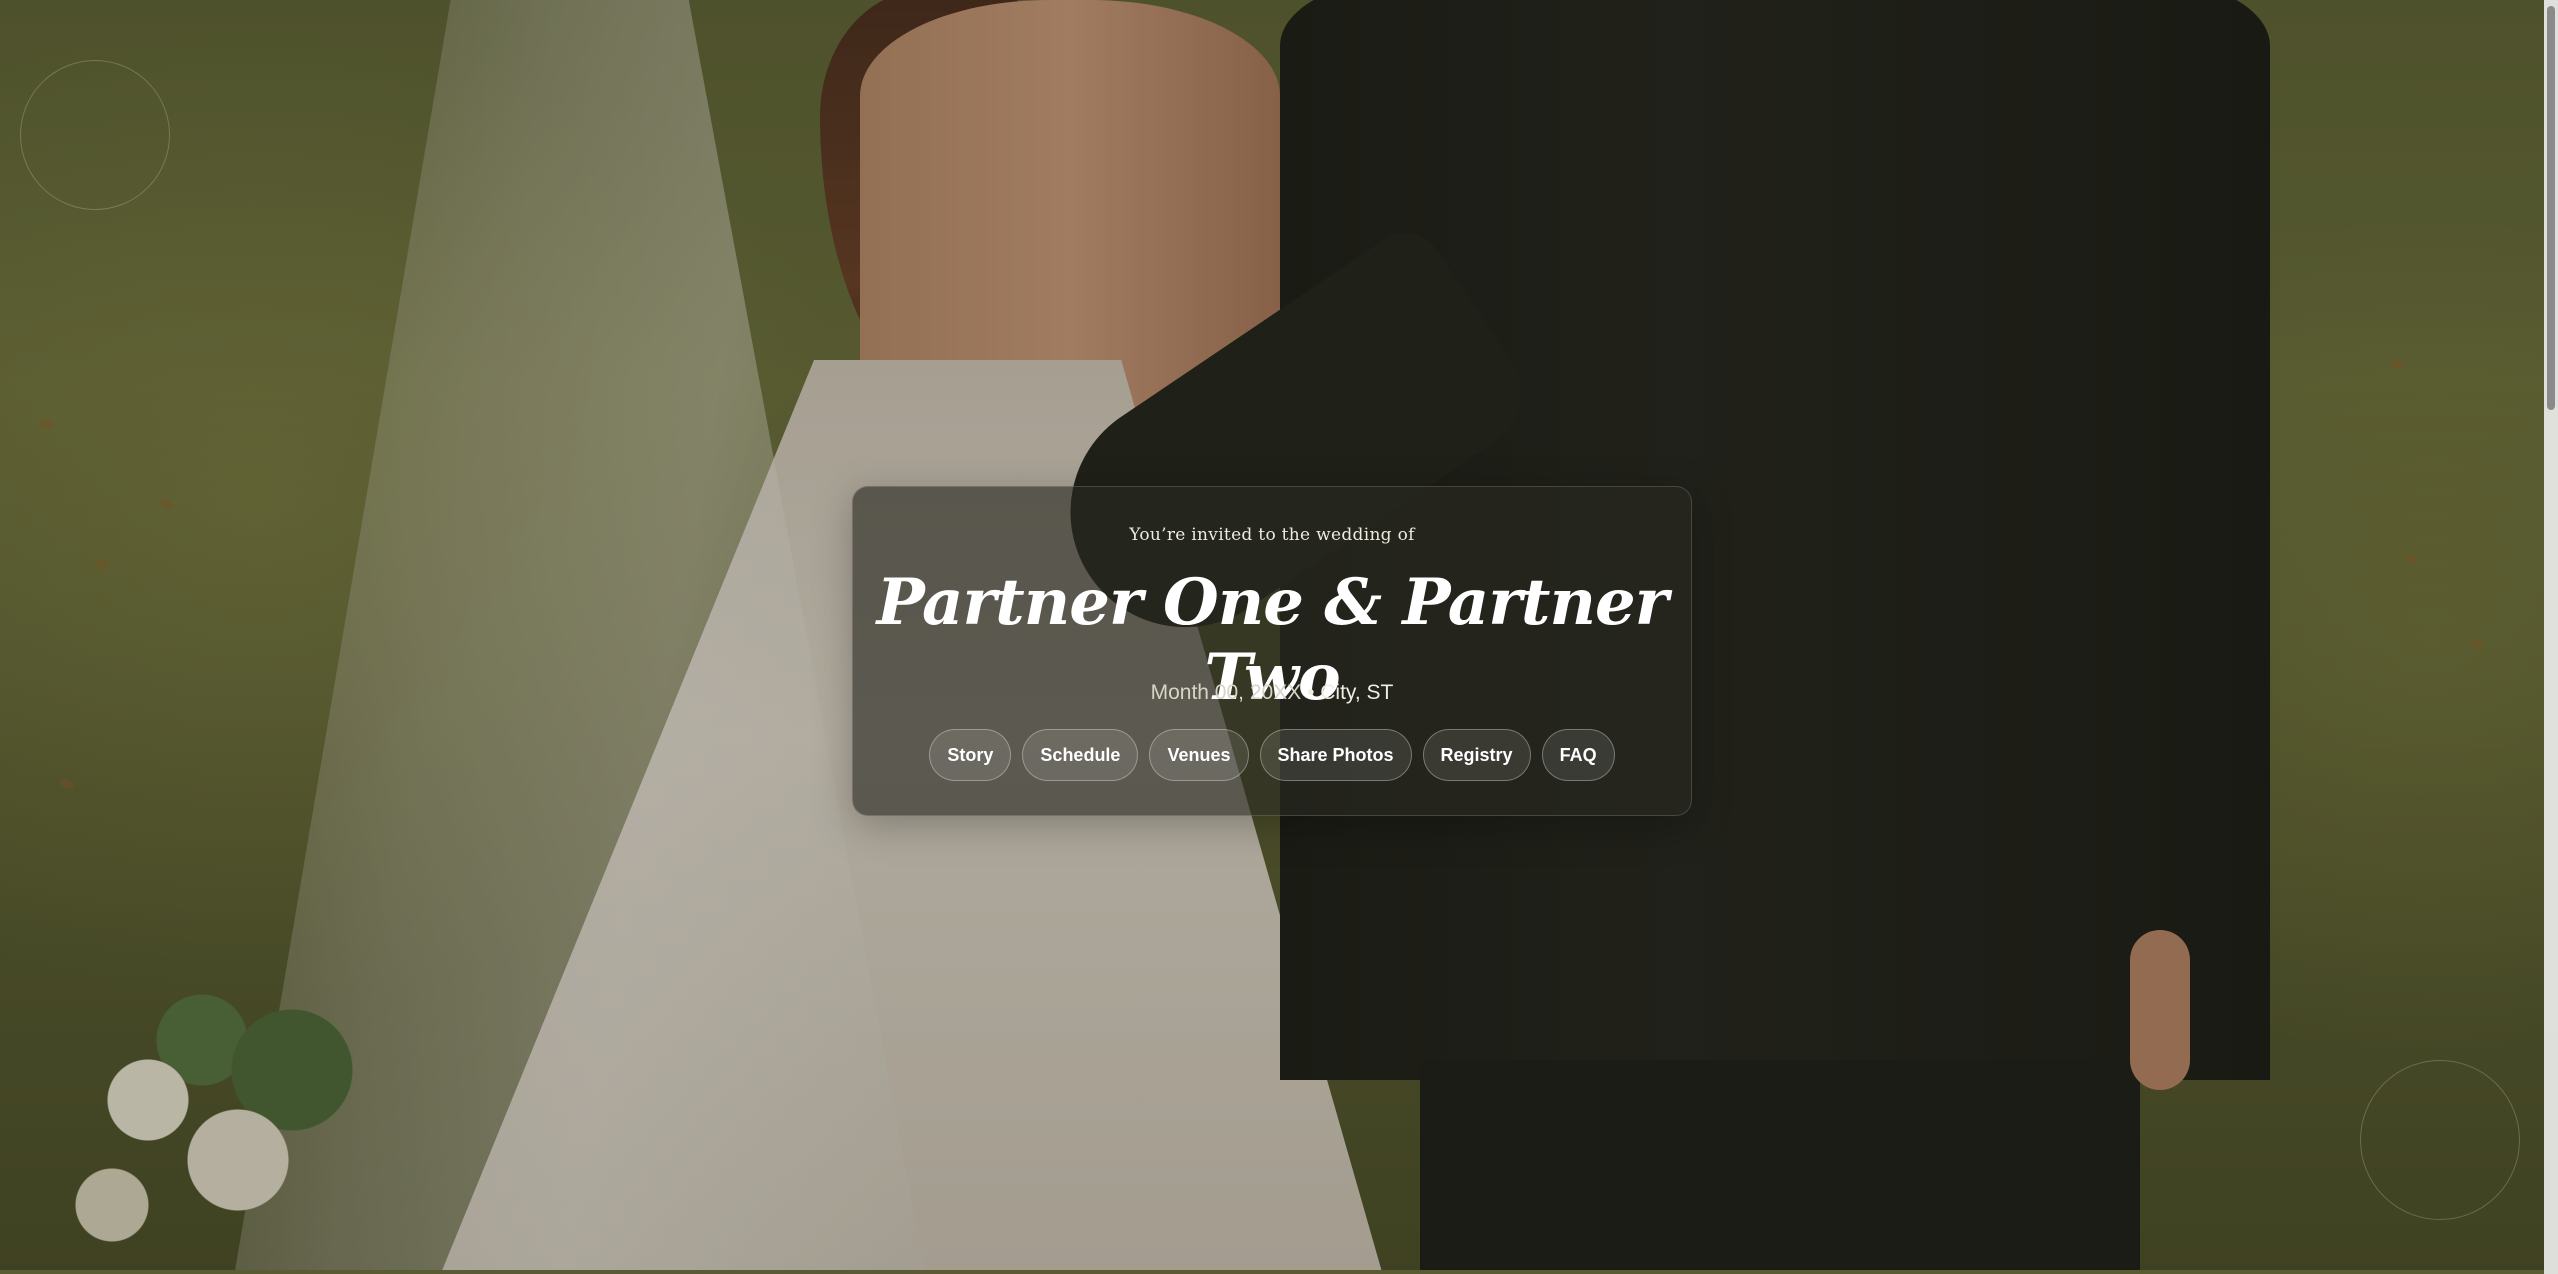  I want to click on nav-venues-button: Venues, so click(1199, 755).